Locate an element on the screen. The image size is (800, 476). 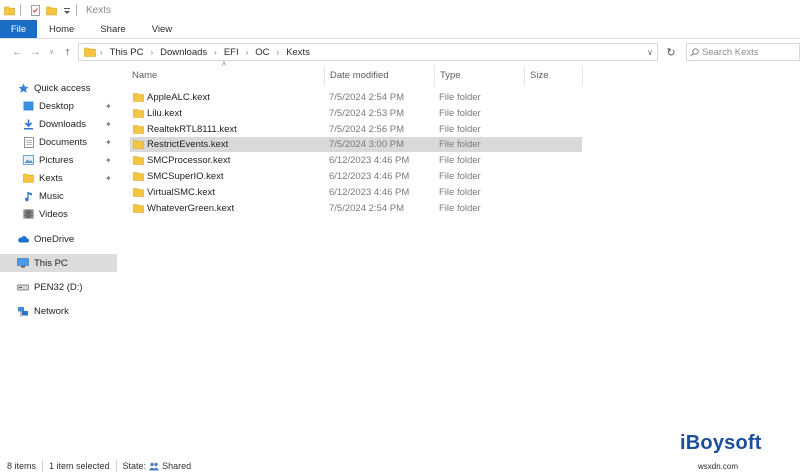
sidebar-item-kexts: Kexts ✦ is located at coordinates (58, 178).